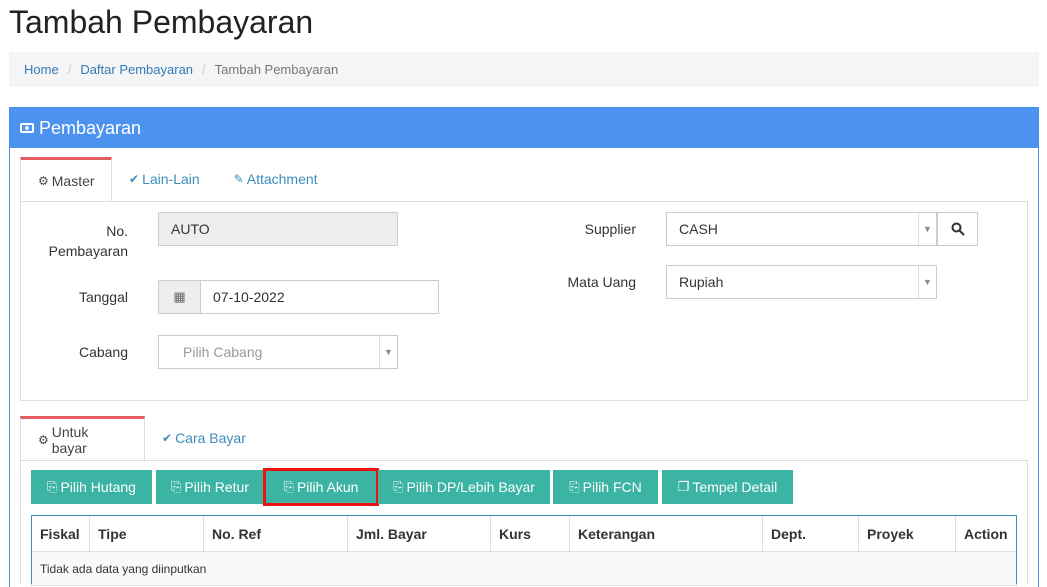  What do you see at coordinates (524, 128) in the screenshot?
I see `panel-heading: Pembayaran` at bounding box center [524, 128].